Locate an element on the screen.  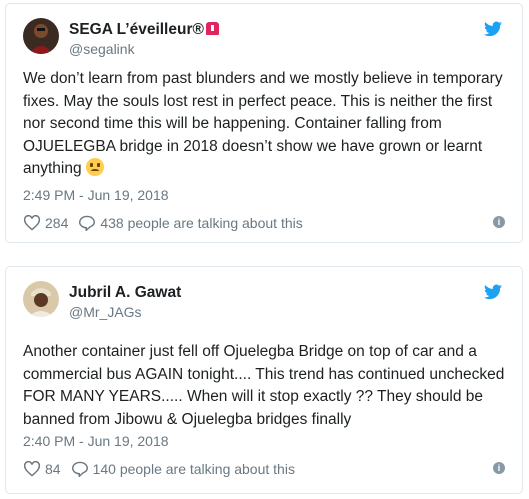
tweet-timestamp: 2:40 PM - Jun 19, 2018 is located at coordinates (96, 441).